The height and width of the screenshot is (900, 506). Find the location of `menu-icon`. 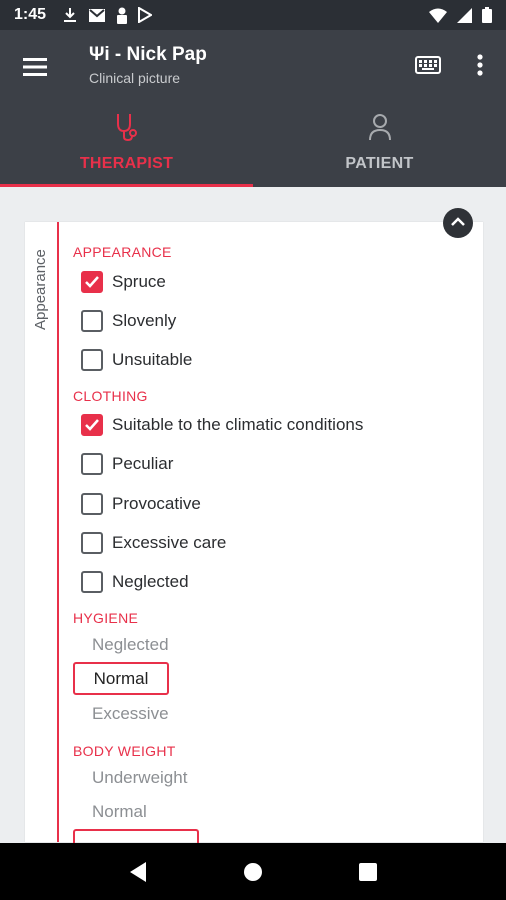

menu-icon is located at coordinates (35, 67).